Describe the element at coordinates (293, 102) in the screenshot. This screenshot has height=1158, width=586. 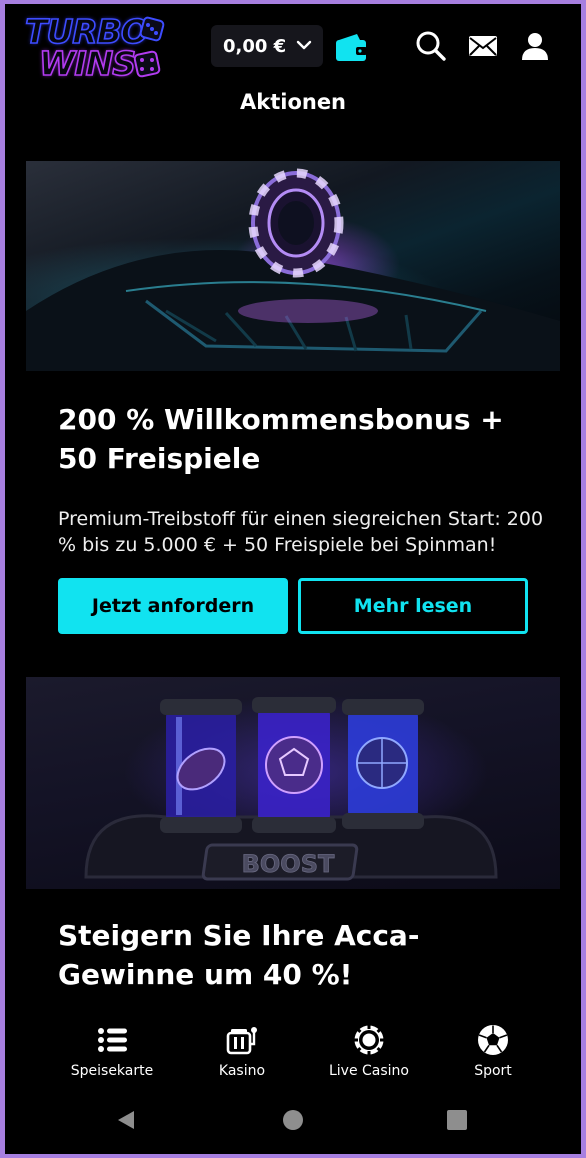
I see `page-title: Aktionen` at that location.